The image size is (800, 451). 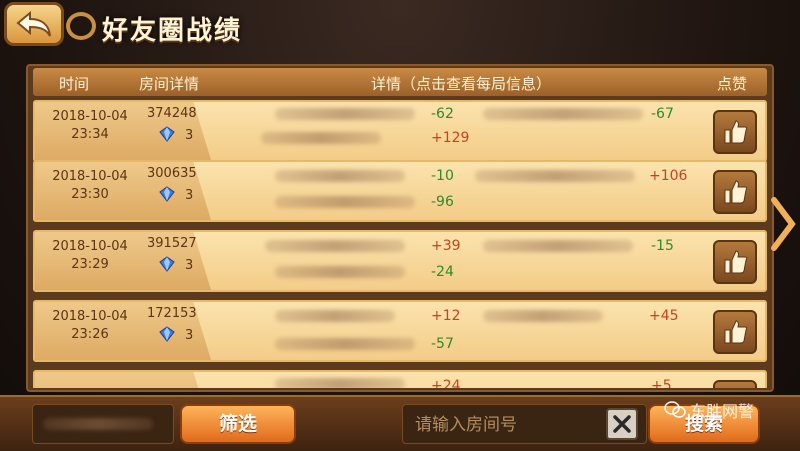 I want to click on score-player-2: -96, so click(x=442, y=202).